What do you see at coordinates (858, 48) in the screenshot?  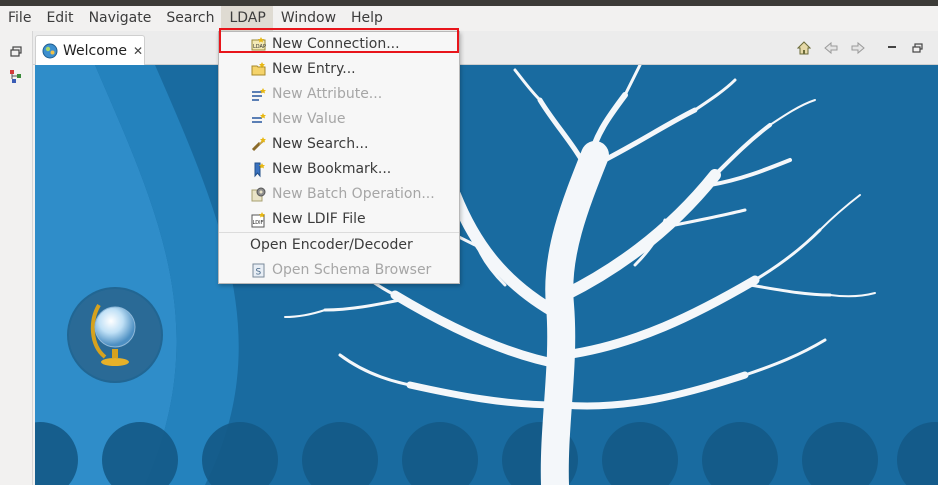 I see `forward-arrow-icon` at bounding box center [858, 48].